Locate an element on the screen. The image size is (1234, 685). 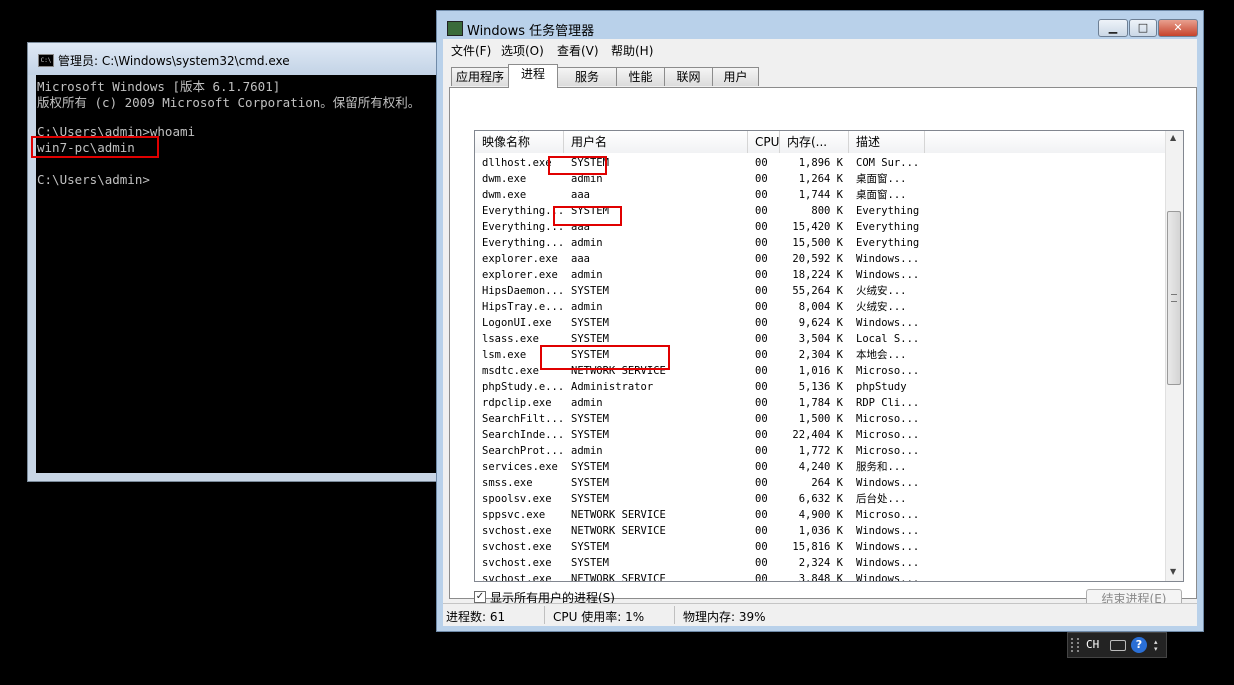
table-cell: 1,744 K is located at coordinates (820, 195).